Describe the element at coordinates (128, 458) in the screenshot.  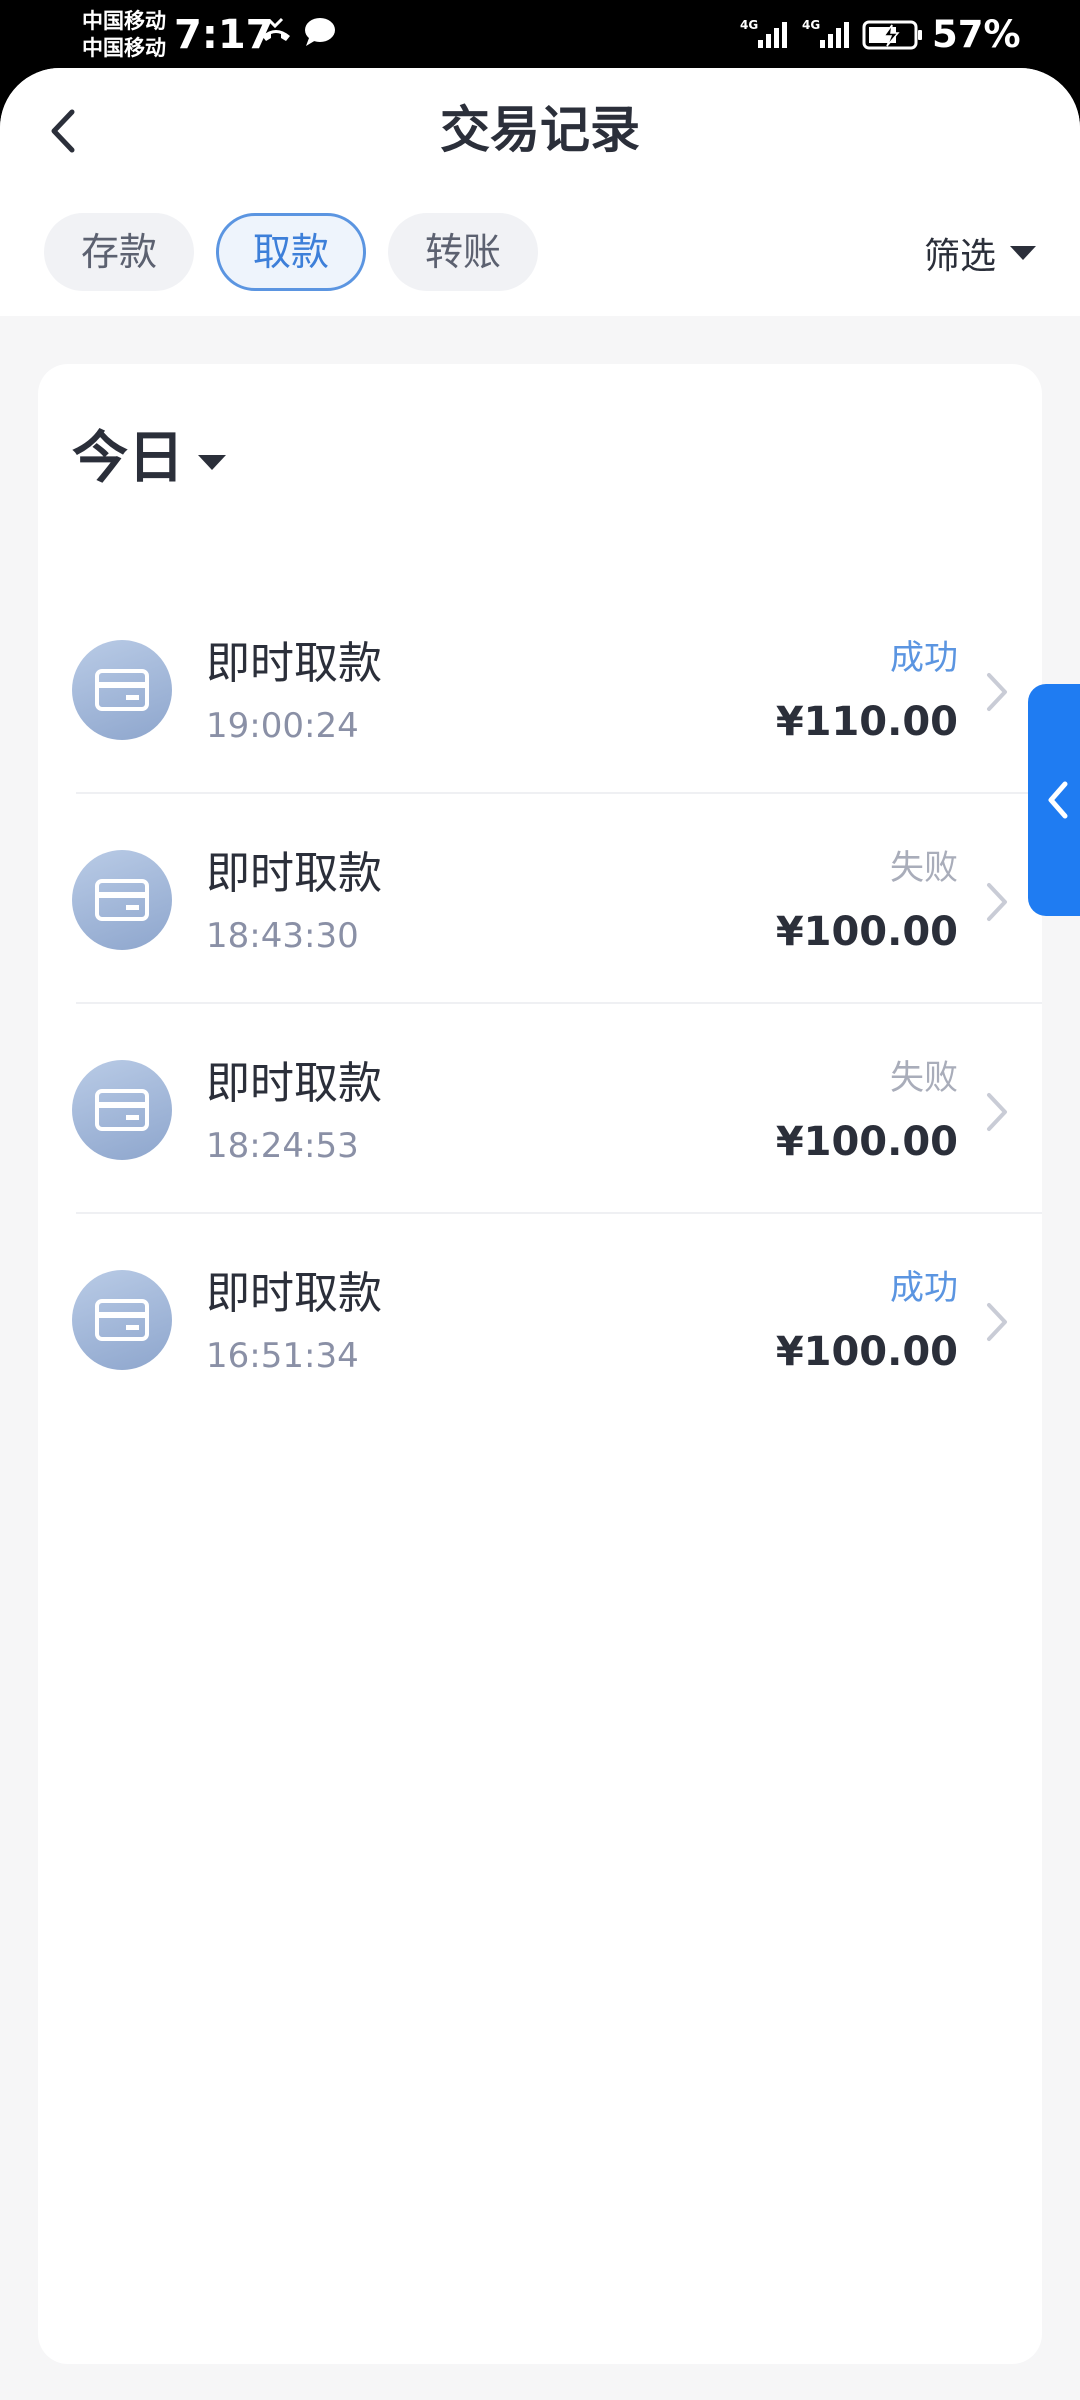
I see `date-label: 今日` at that location.